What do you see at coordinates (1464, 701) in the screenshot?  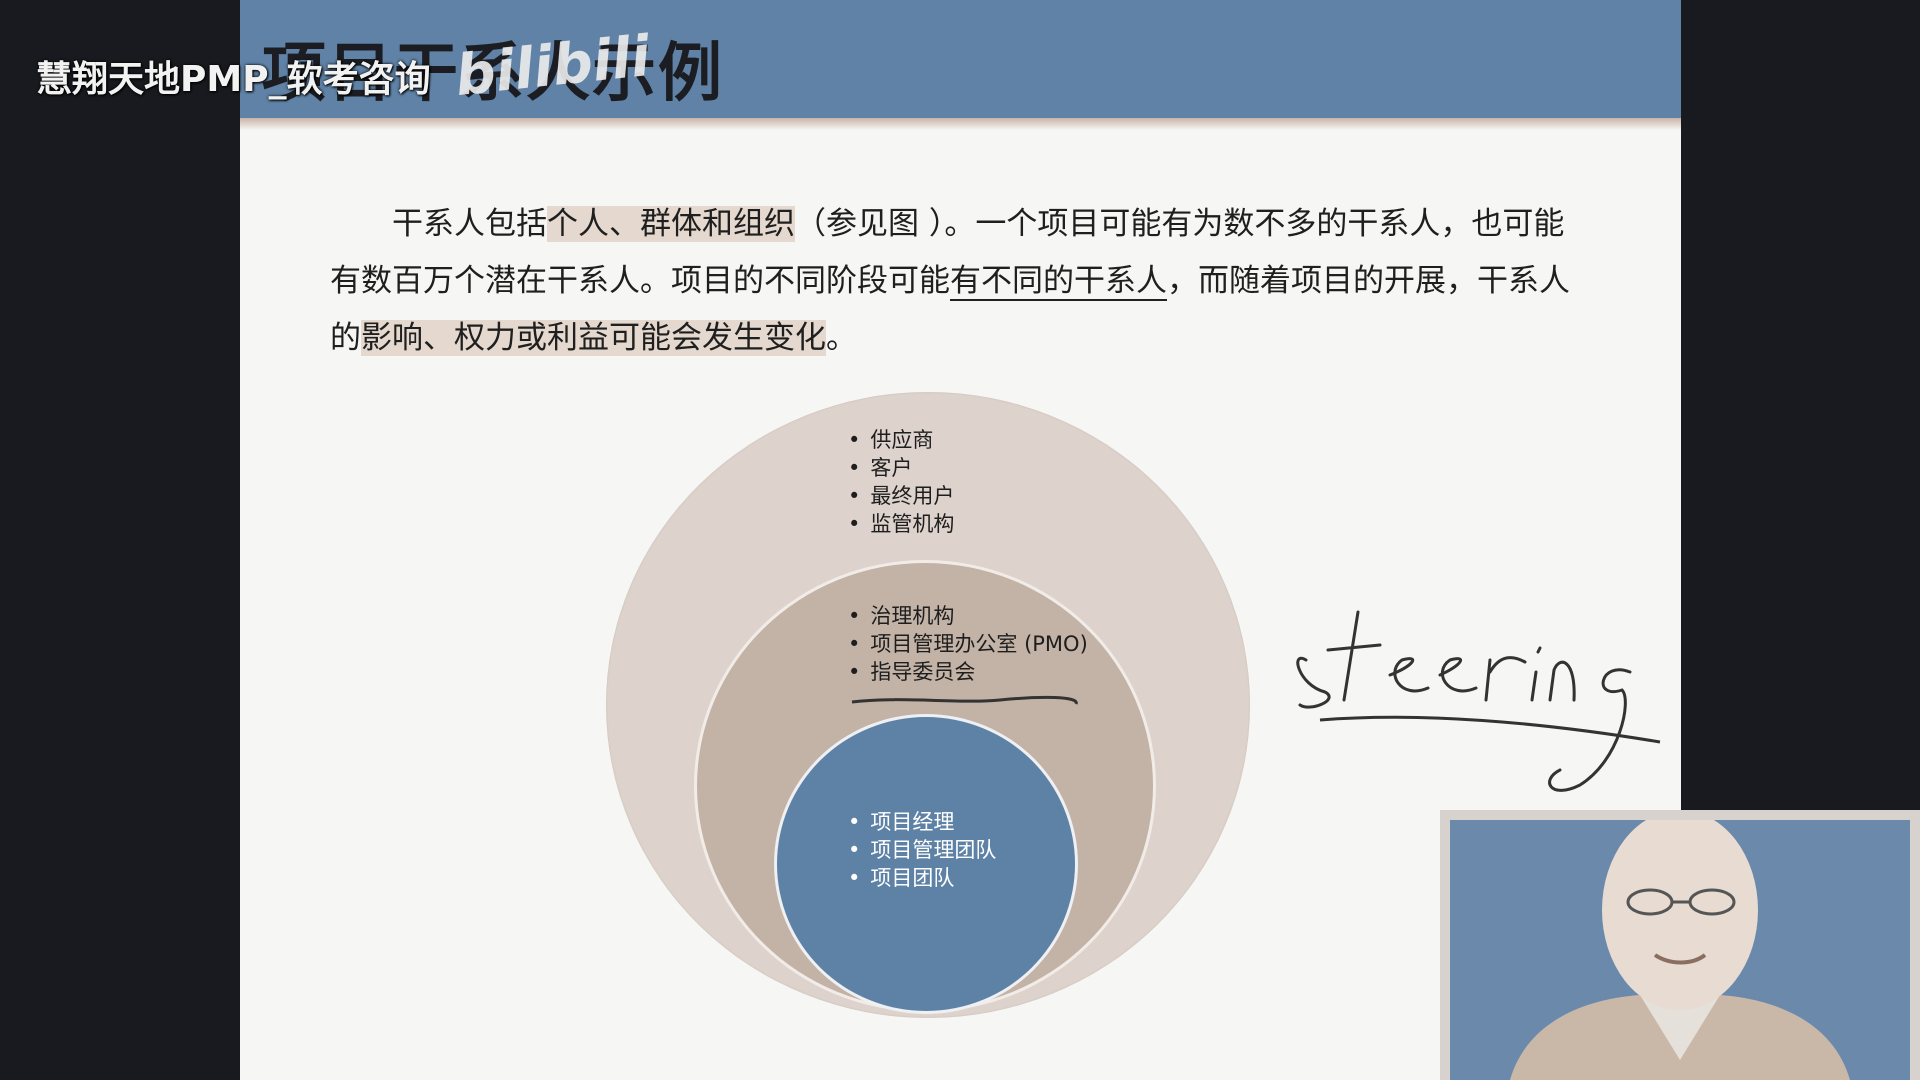 I see `ink-steering-word` at bounding box center [1464, 701].